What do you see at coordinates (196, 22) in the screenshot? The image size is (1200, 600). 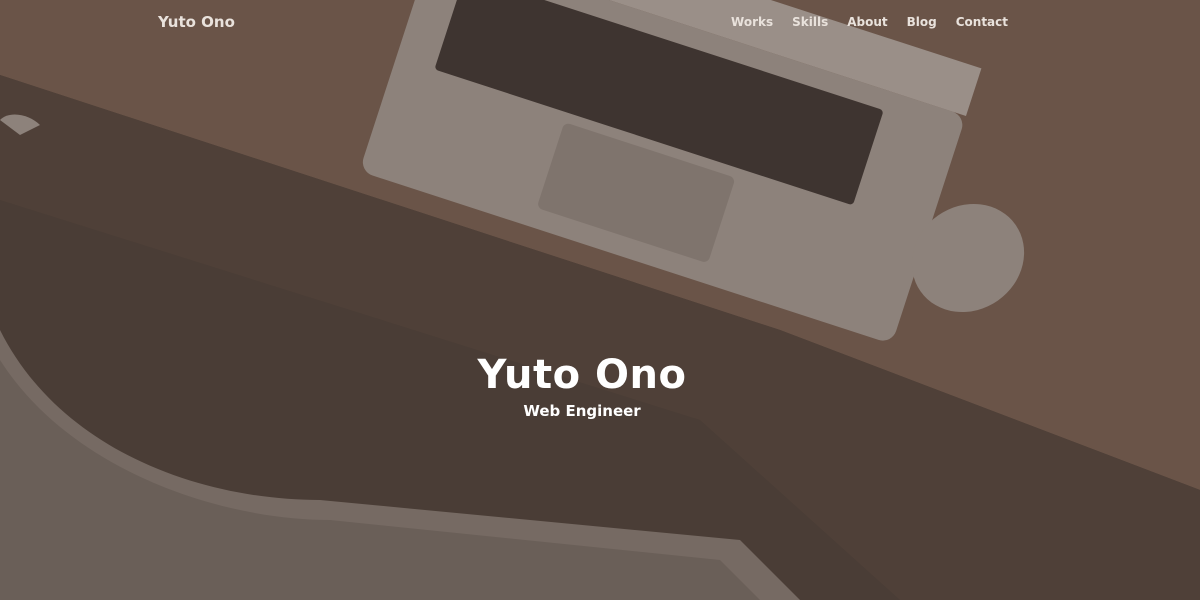 I see `brand-link: Yuto Ono` at bounding box center [196, 22].